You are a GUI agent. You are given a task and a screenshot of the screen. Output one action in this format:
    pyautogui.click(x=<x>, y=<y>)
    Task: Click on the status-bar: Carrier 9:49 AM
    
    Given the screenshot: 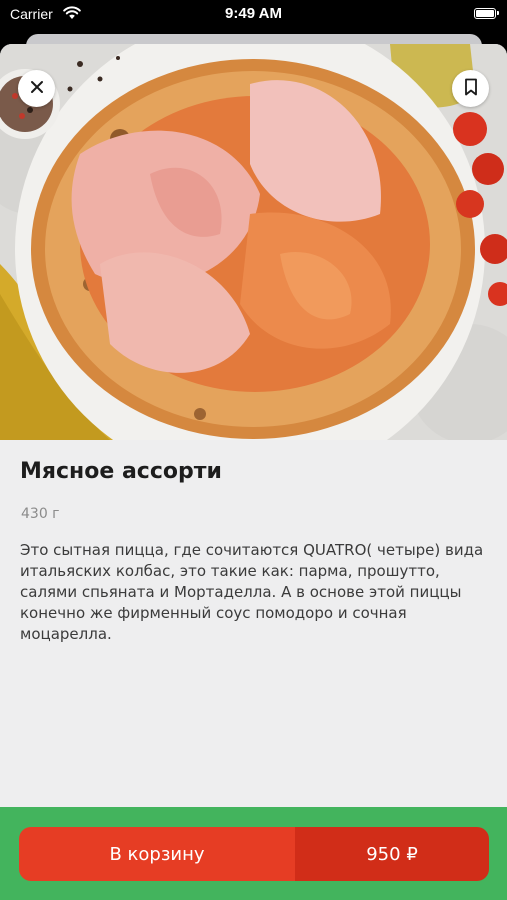 What is the action you would take?
    pyautogui.click(x=253, y=15)
    